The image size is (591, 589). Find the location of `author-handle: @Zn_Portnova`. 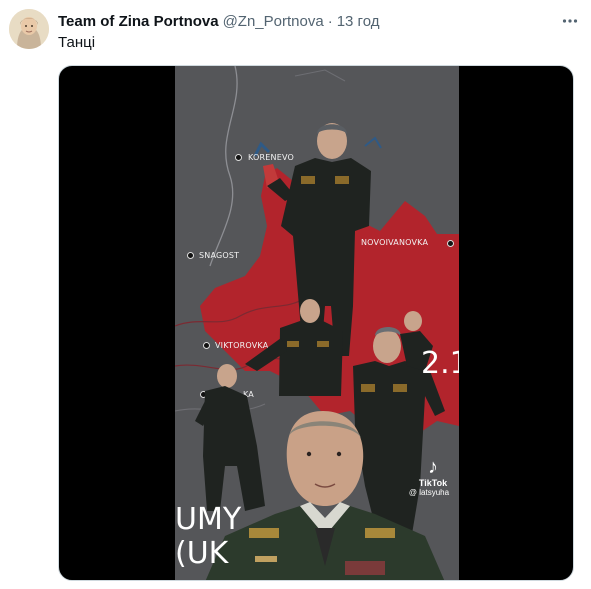

author-handle: @Zn_Portnova is located at coordinates (273, 21).